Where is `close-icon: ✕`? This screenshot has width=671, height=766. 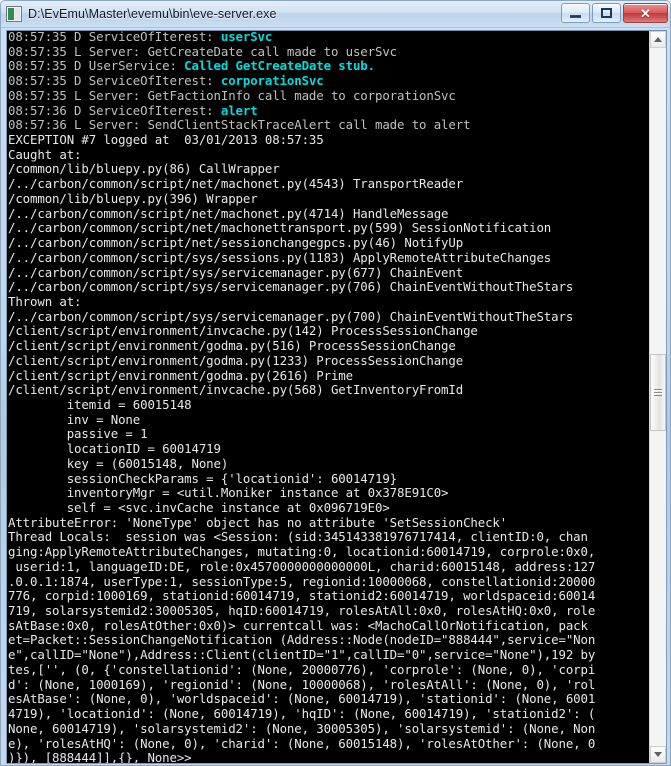 close-icon: ✕ is located at coordinates (645, 13).